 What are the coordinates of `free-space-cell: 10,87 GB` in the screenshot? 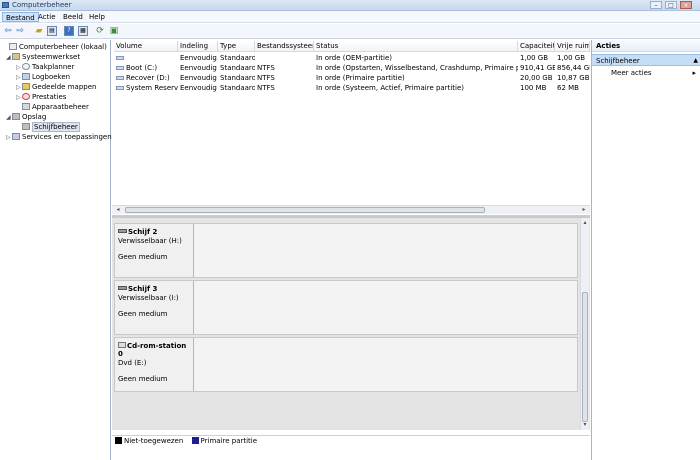 It's located at (573, 78).